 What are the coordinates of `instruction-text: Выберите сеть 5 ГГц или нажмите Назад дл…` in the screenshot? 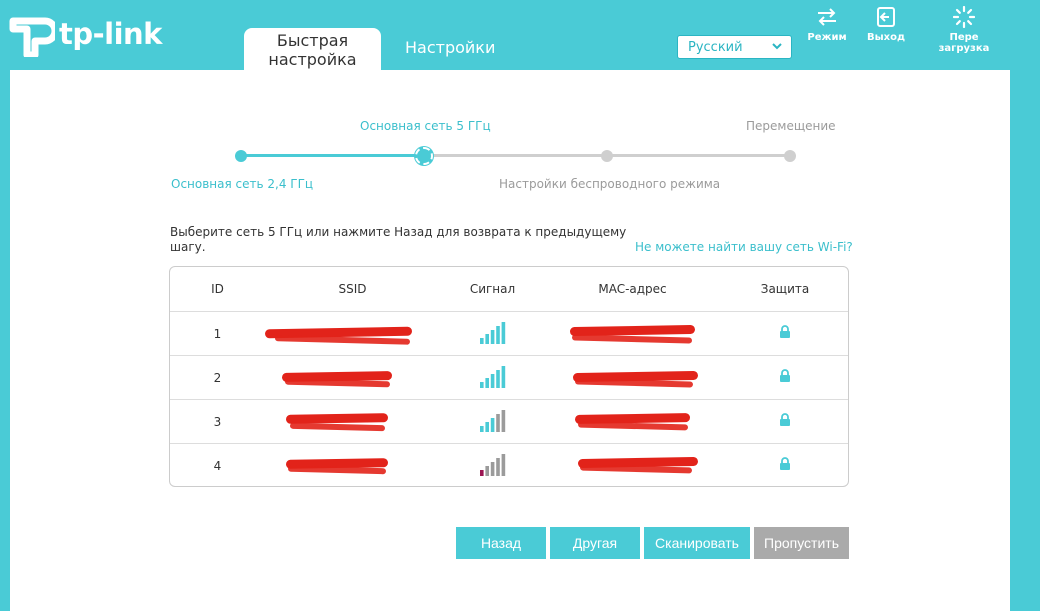 It's located at (398, 239).